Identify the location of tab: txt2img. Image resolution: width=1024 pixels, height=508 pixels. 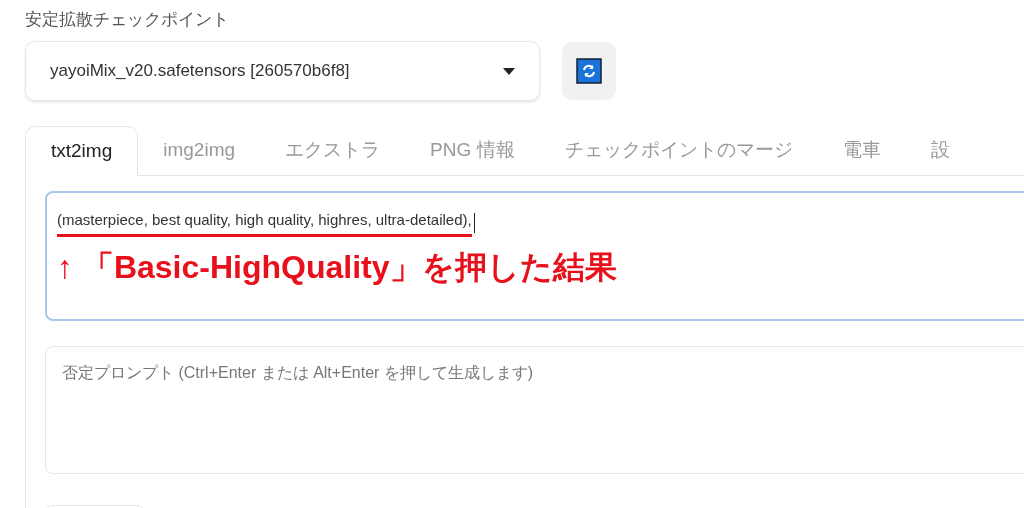
(82, 151).